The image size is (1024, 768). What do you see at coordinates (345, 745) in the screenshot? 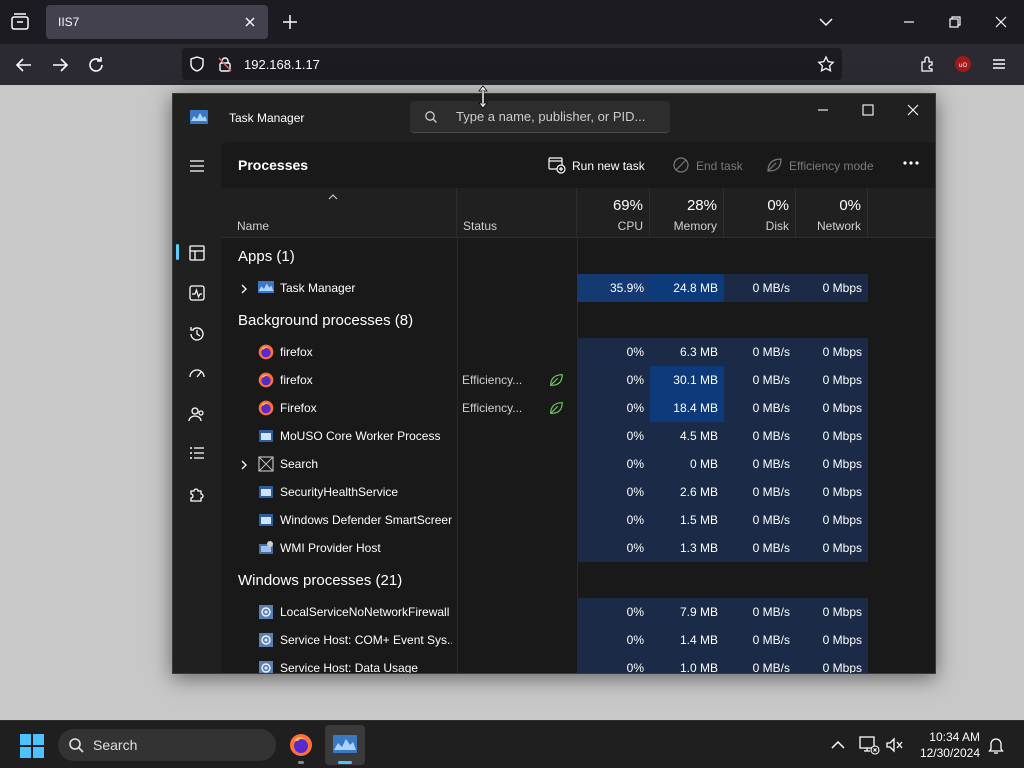
I see `taskbar-task-manager` at bounding box center [345, 745].